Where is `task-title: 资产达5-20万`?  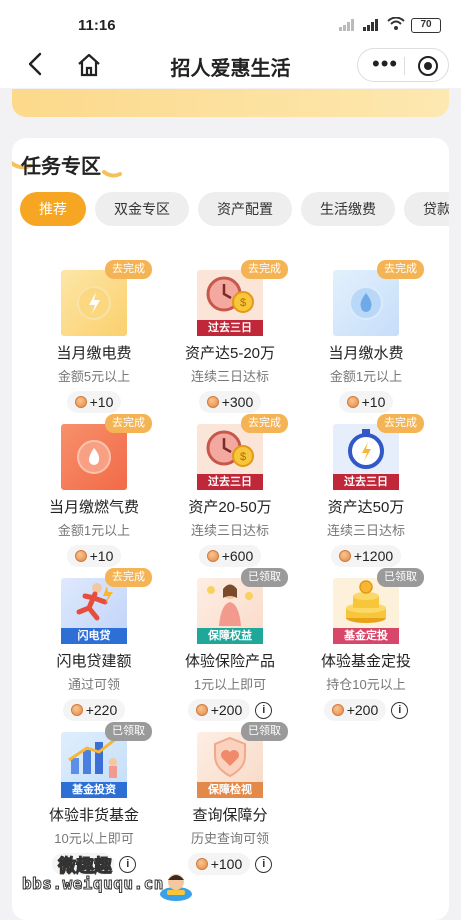
task-title: 资产达5-20万 is located at coordinates (230, 353).